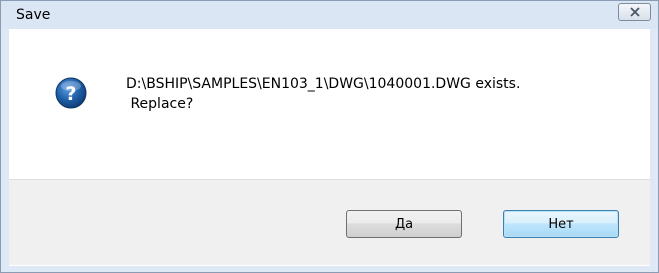 This screenshot has height=273, width=659. I want to click on yes-button: Да, so click(404, 224).